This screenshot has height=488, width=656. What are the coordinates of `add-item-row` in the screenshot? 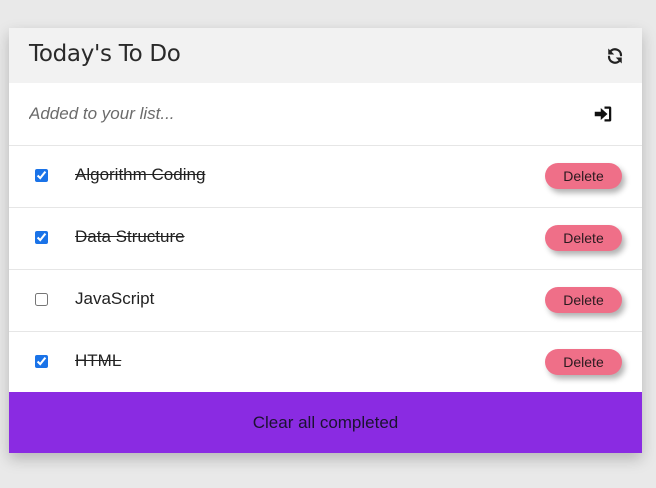 It's located at (325, 114).